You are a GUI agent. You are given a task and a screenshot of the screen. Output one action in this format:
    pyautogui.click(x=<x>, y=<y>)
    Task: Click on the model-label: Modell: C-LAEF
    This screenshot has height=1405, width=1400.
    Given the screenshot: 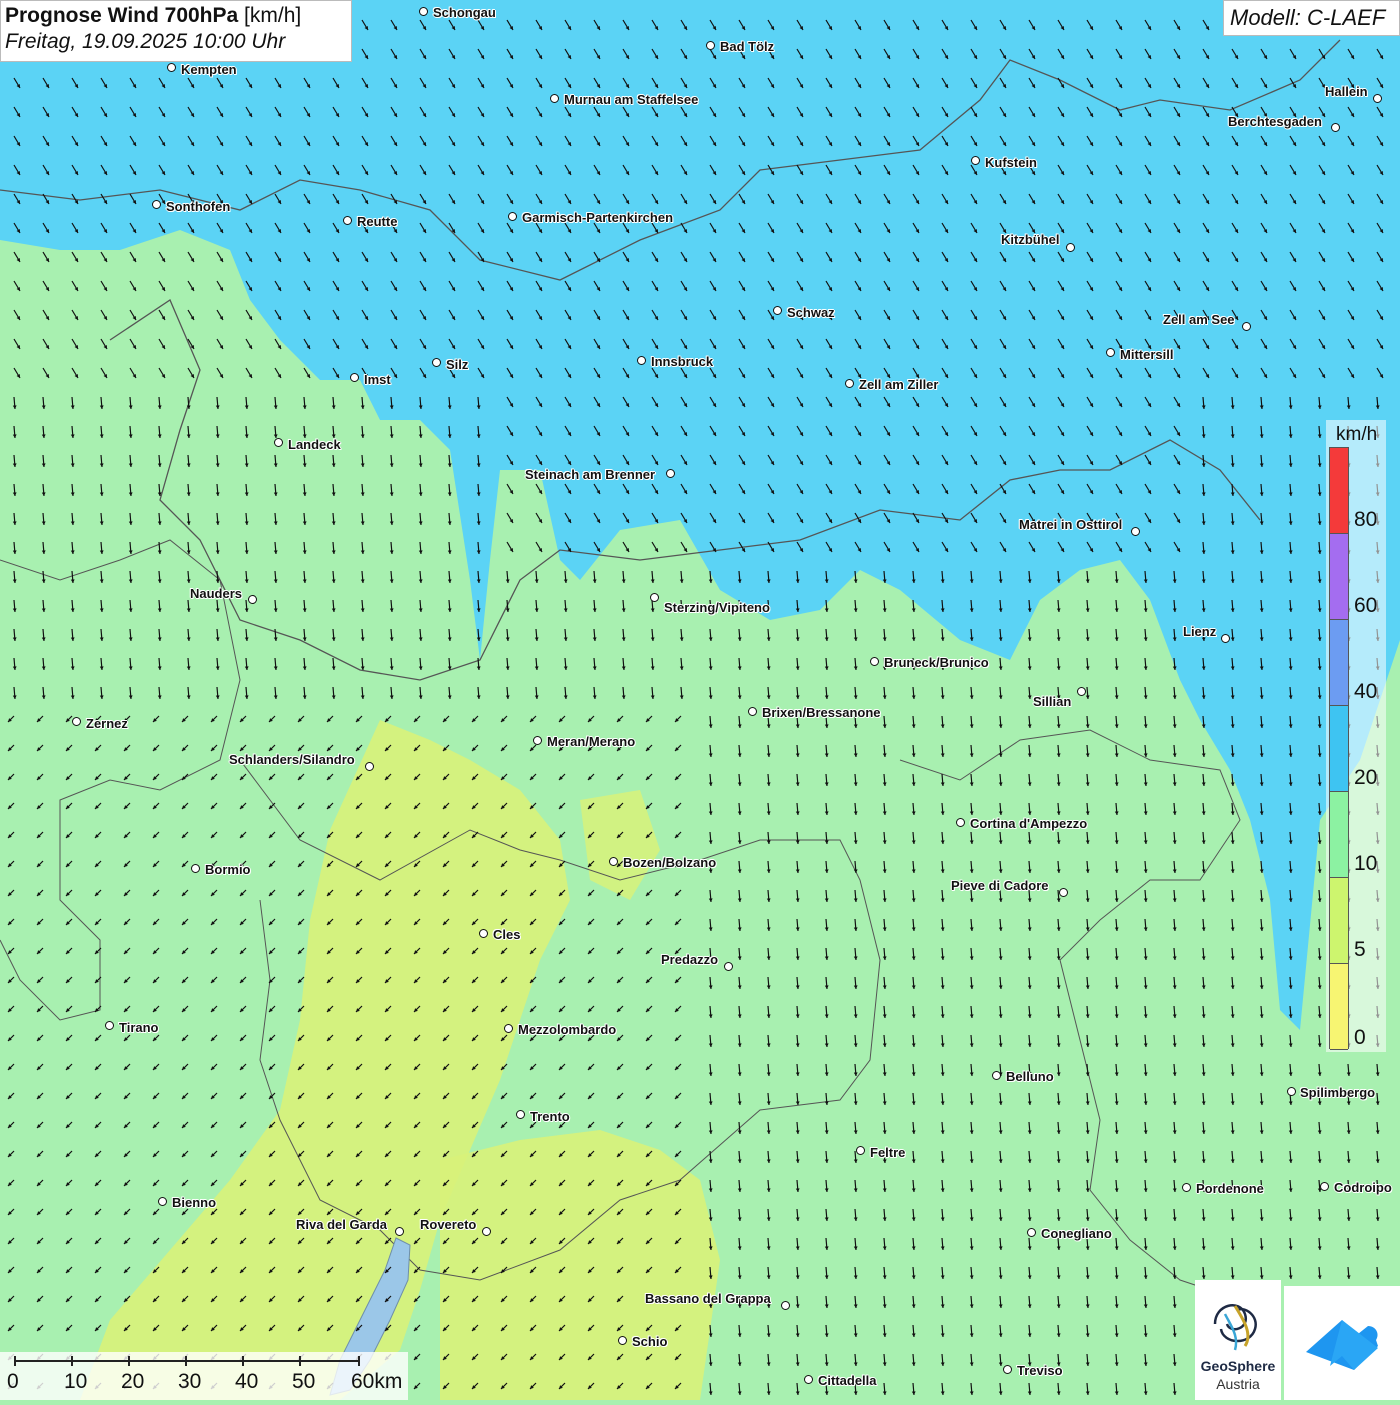 What is the action you would take?
    pyautogui.click(x=1311, y=18)
    